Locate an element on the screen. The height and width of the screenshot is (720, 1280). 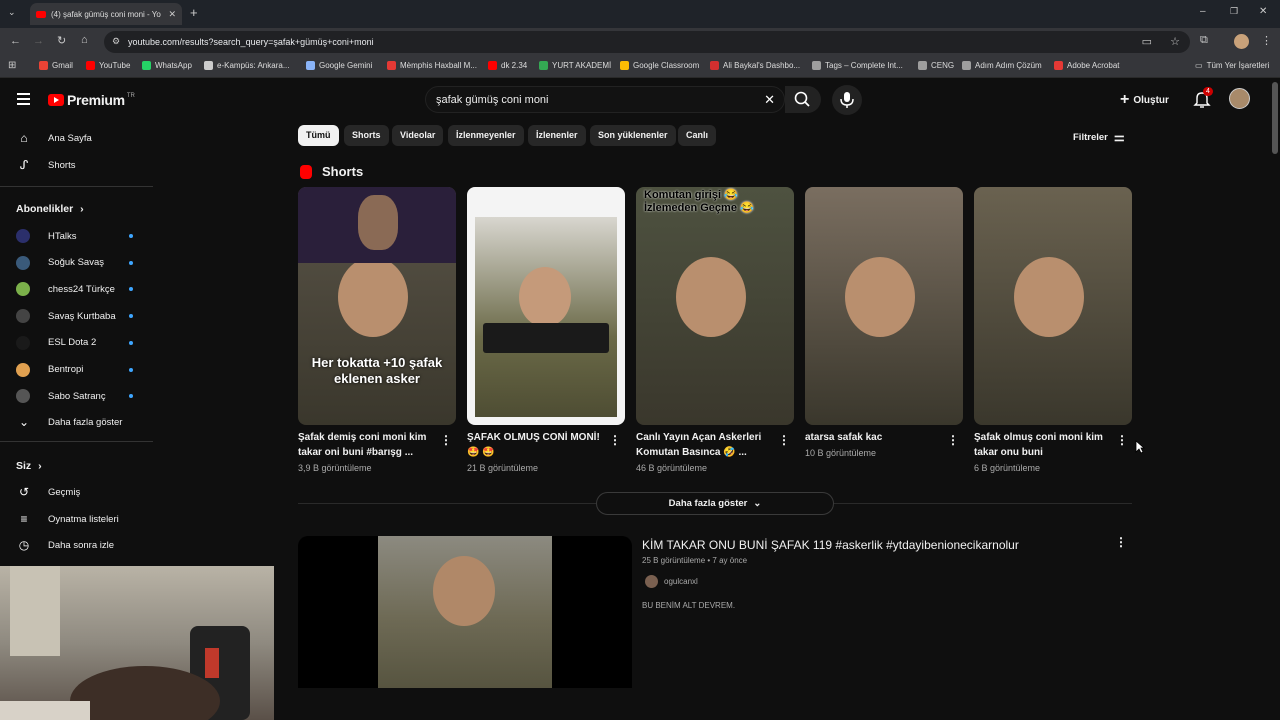
sidebar-subscription-item: HTalks is located at coordinates (46, 236).